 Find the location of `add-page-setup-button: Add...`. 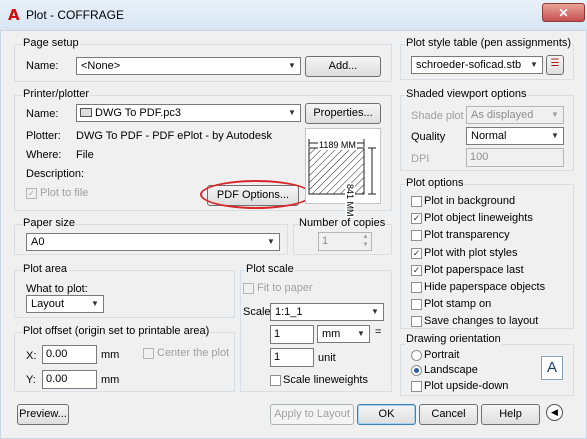

add-page-setup-button: Add... is located at coordinates (343, 66).